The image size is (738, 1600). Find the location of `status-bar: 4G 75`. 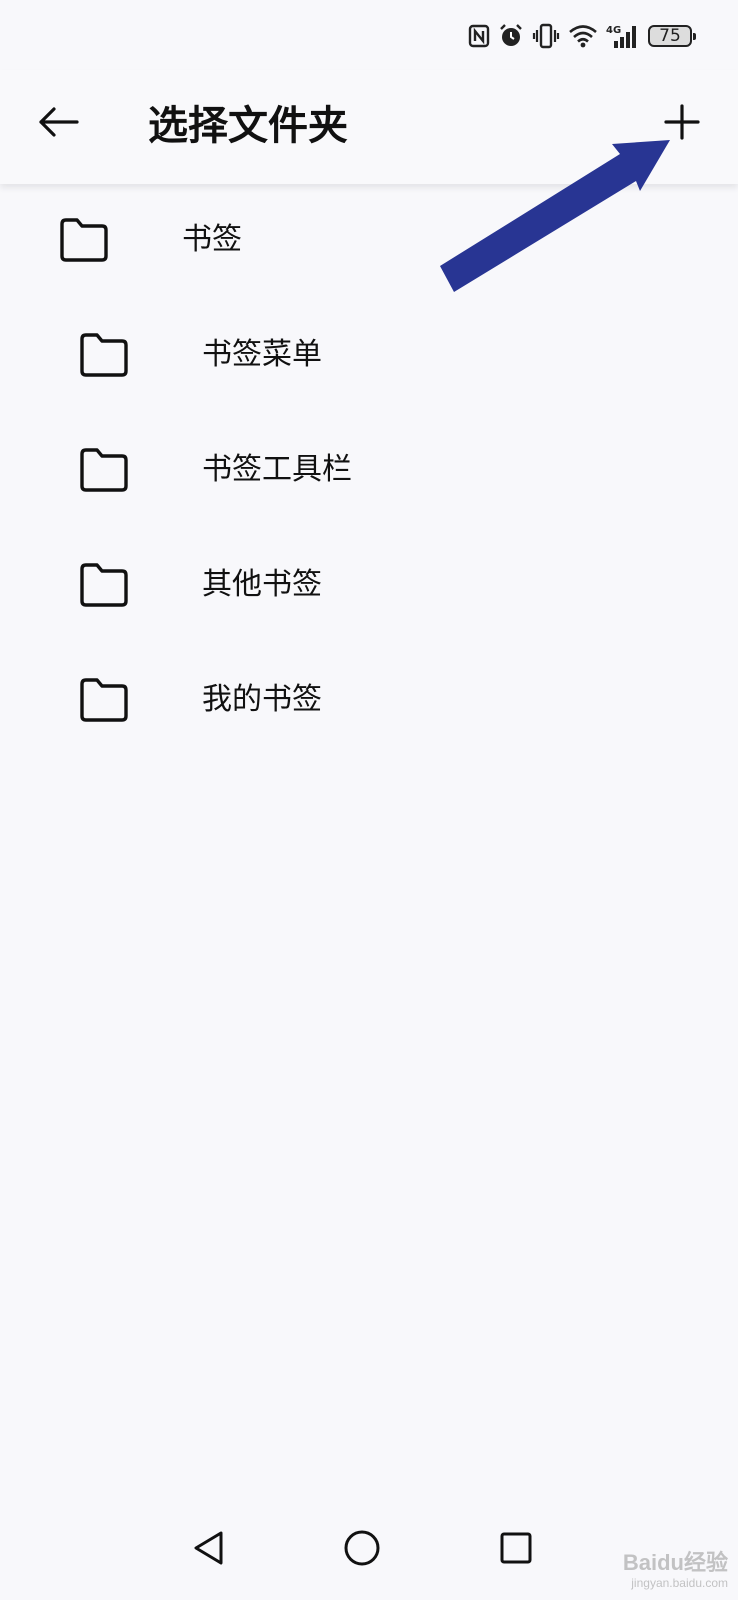

status-bar: 4G 75 is located at coordinates (369, 35).